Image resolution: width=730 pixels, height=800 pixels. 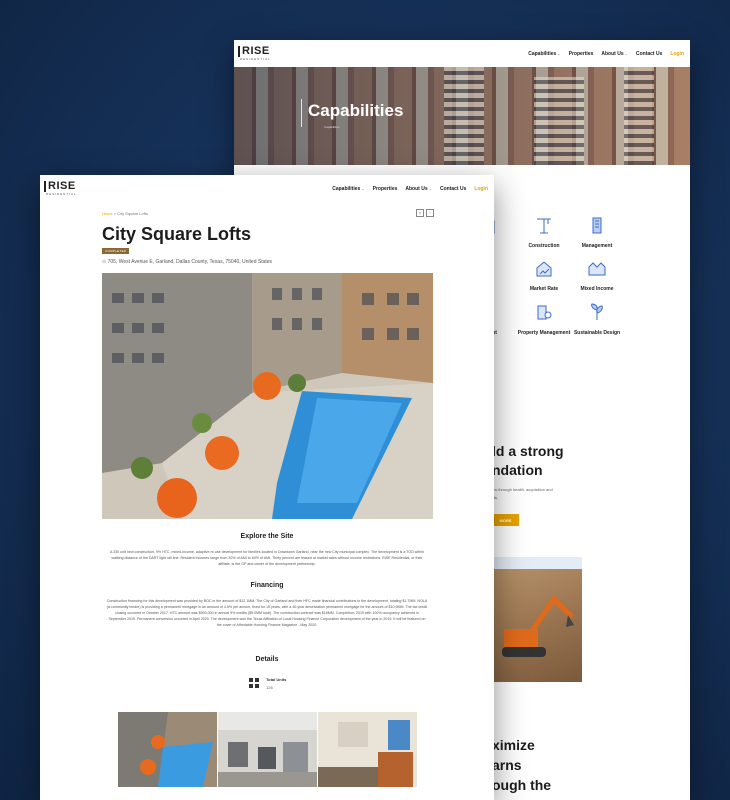 What do you see at coordinates (267, 749) in the screenshot?
I see `gallery-thumb-gym` at bounding box center [267, 749].